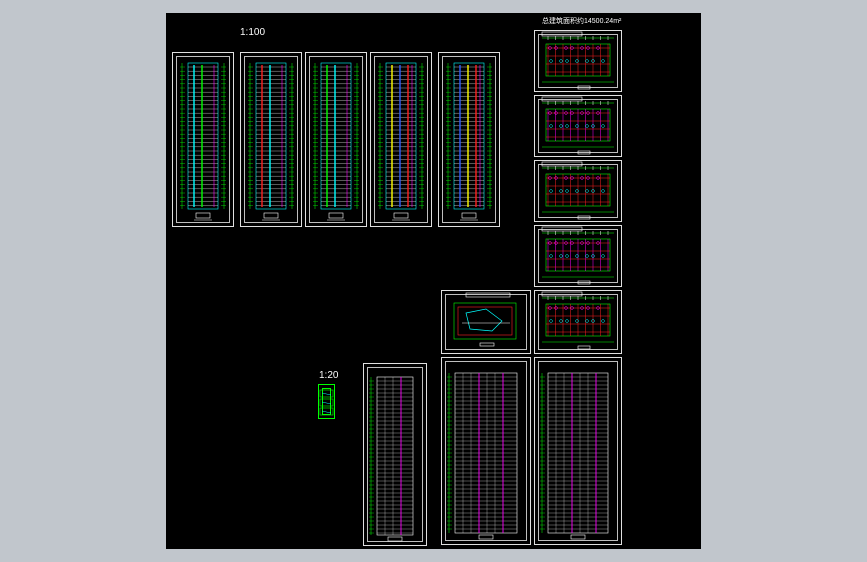 This screenshot has width=867, height=562. I want to click on roof-parapet, so click(485, 321).